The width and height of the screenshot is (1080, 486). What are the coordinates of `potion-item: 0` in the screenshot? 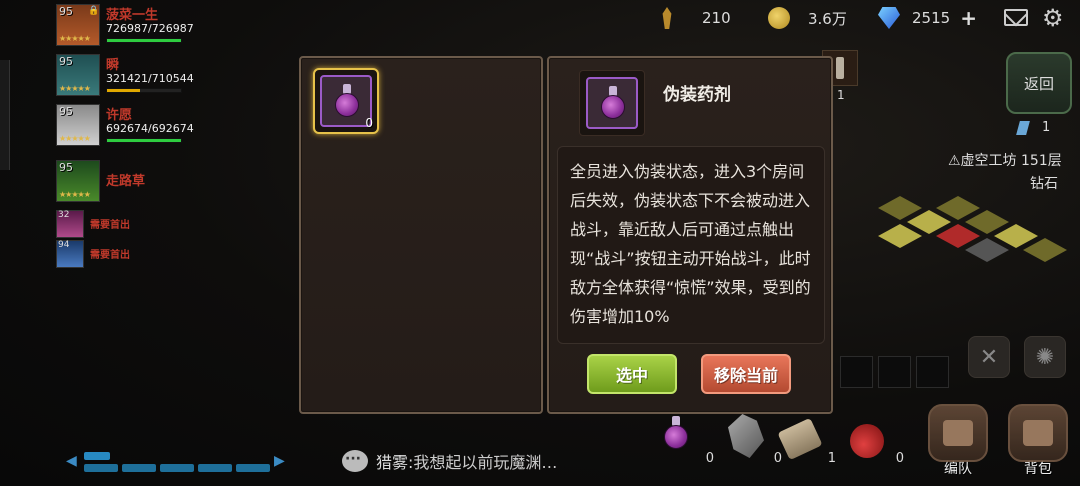 It's located at (684, 440).